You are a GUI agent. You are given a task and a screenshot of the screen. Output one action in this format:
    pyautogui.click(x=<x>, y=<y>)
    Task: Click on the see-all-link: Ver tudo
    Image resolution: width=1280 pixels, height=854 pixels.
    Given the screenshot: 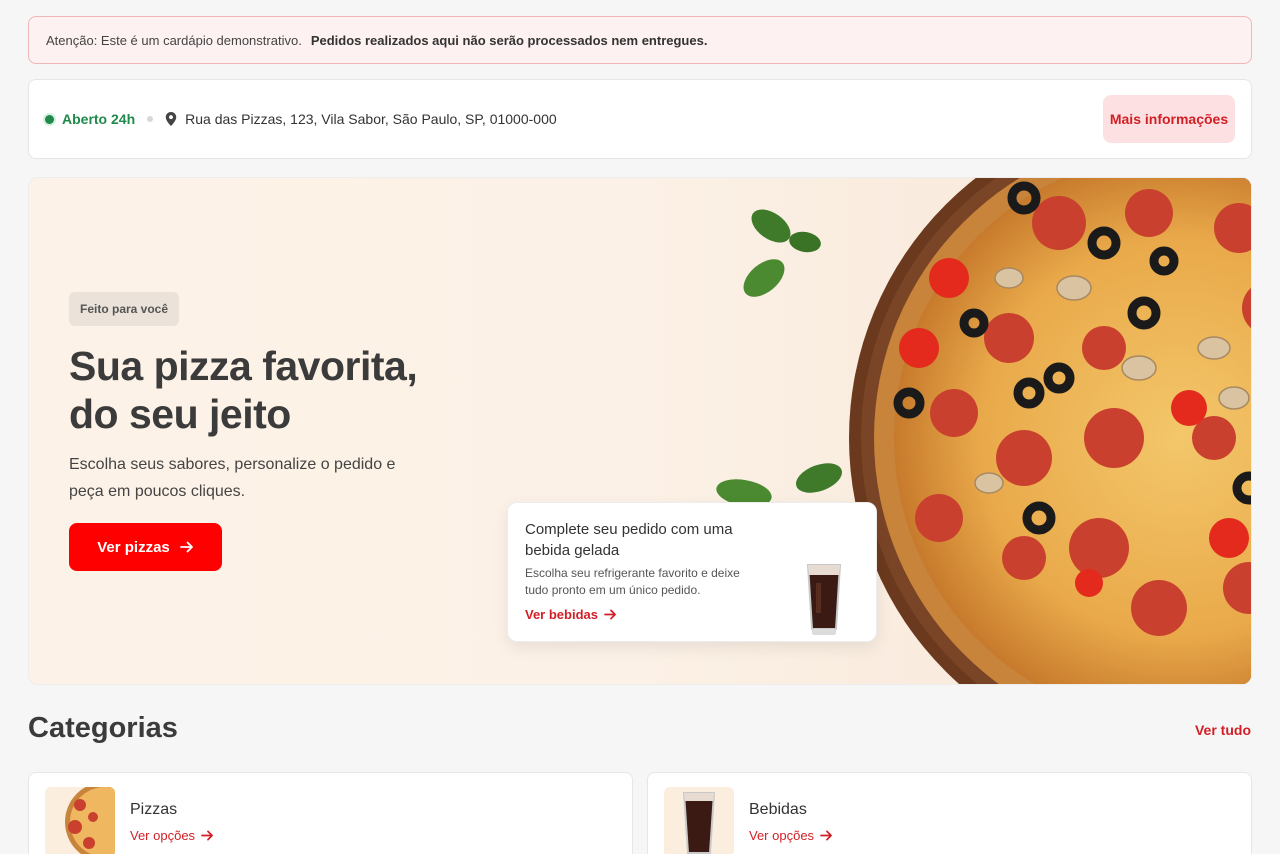 What is the action you would take?
    pyautogui.click(x=1223, y=730)
    